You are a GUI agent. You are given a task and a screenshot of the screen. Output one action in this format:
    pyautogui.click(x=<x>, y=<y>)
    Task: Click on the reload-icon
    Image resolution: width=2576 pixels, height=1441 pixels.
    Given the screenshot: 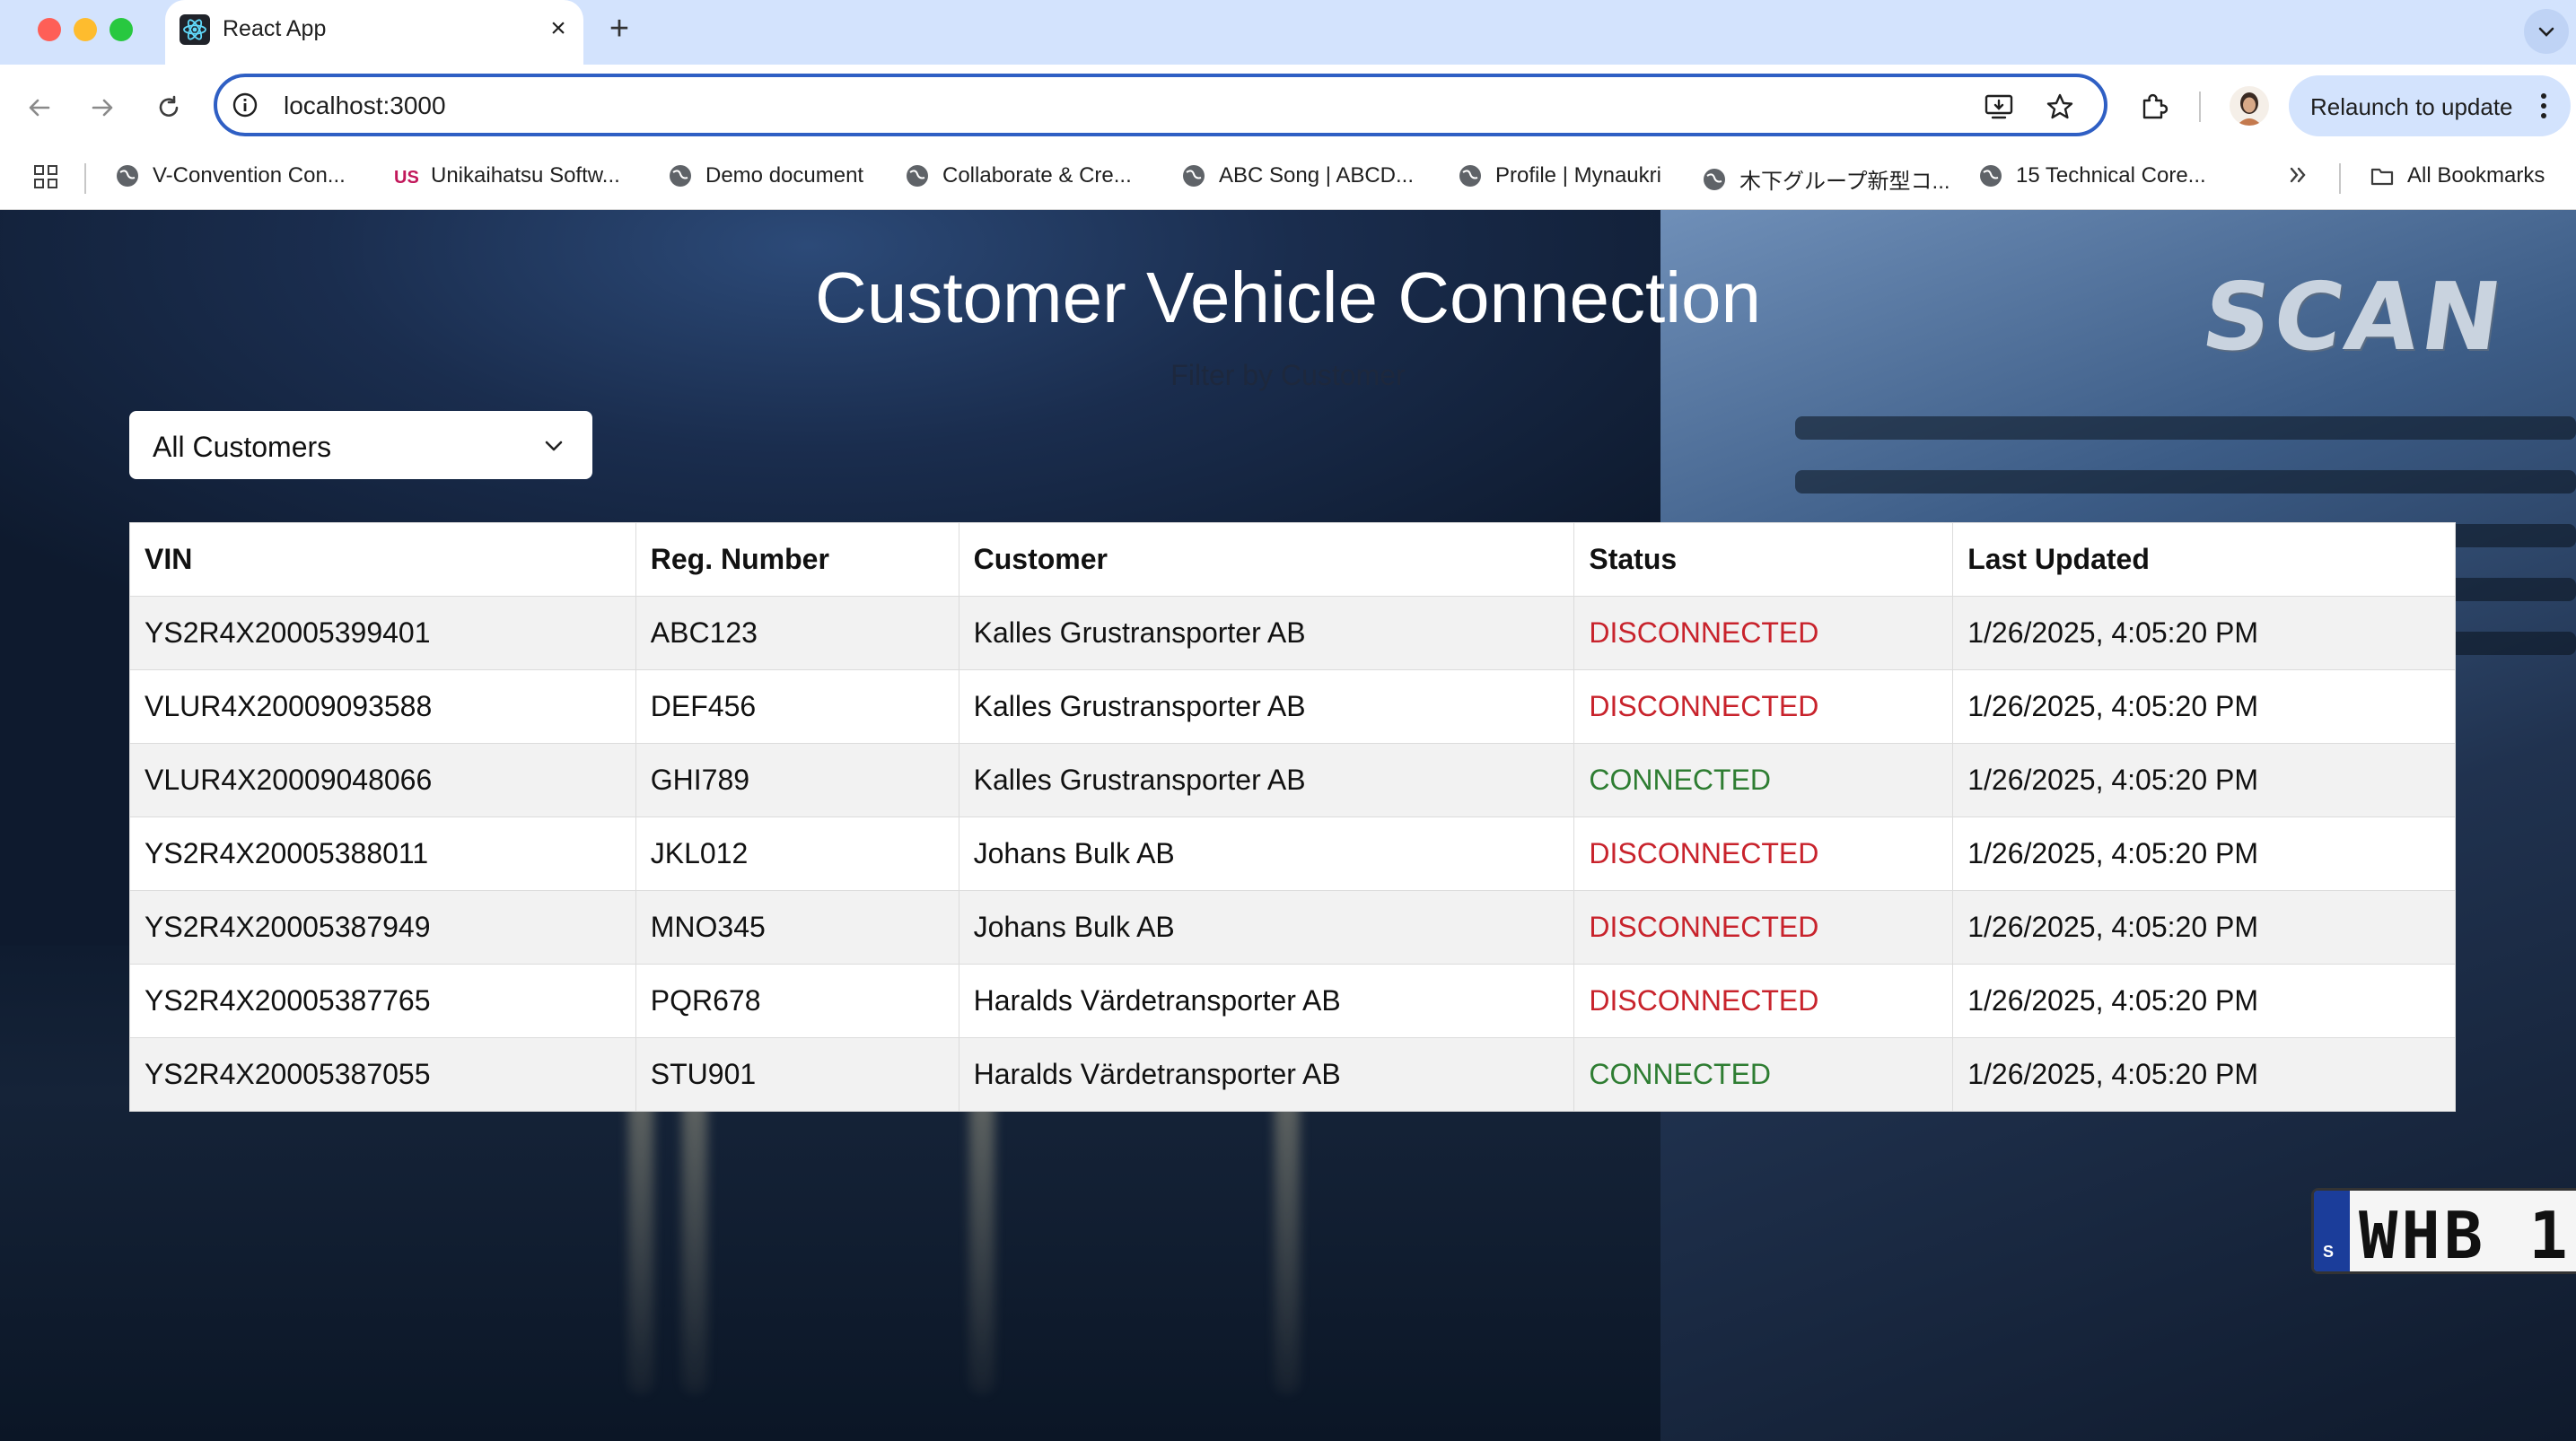 What is the action you would take?
    pyautogui.click(x=169, y=106)
    